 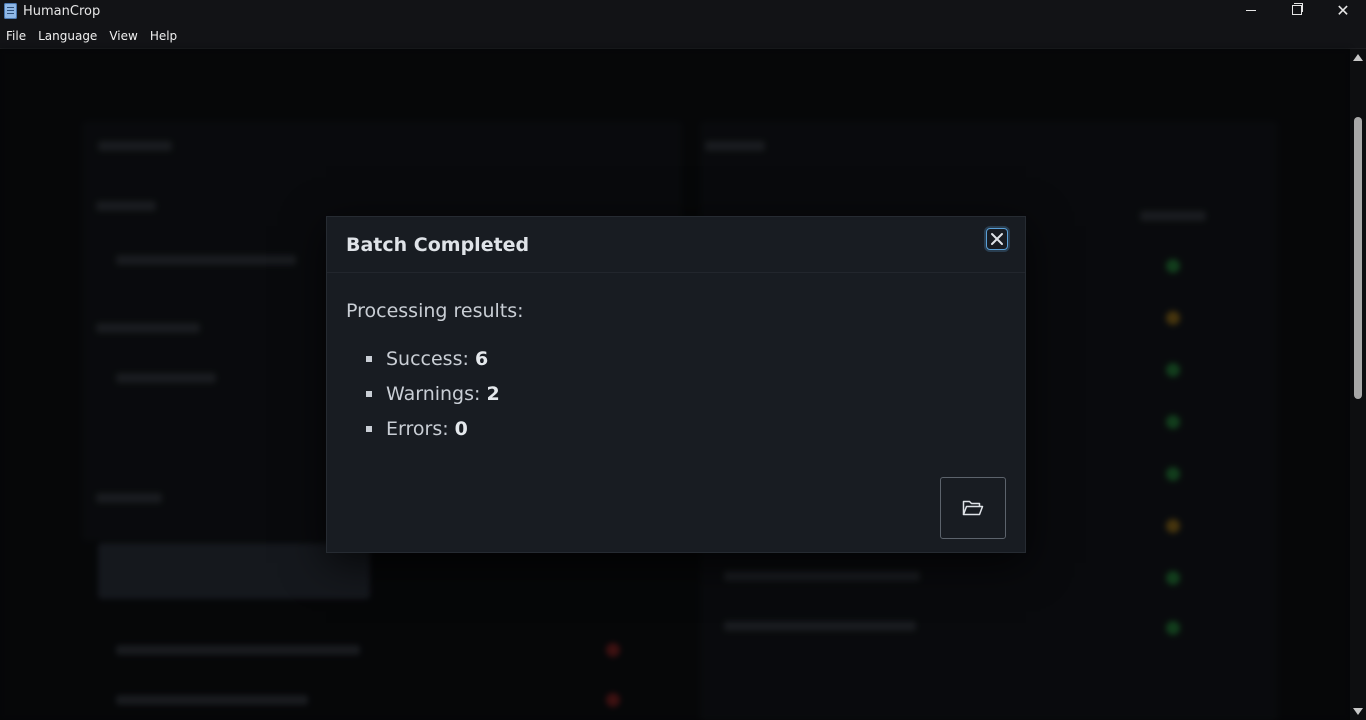 I want to click on maximize-icon, so click(x=1297, y=9).